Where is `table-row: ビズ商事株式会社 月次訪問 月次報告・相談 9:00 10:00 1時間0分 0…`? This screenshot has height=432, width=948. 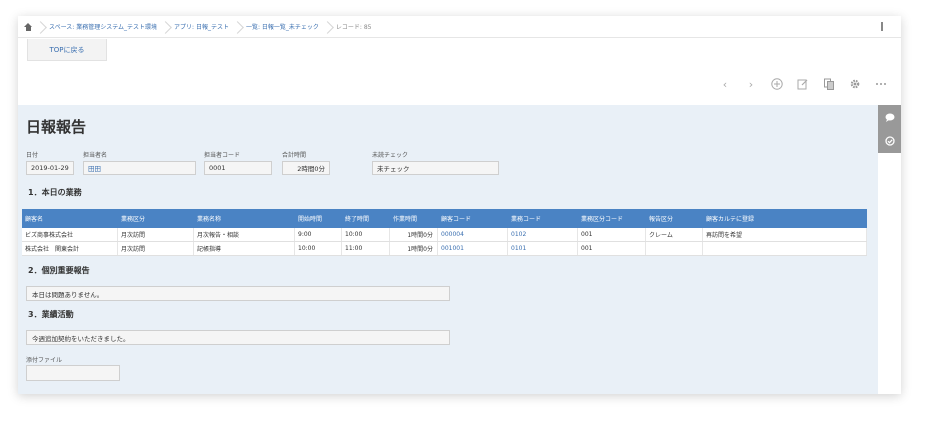
table-row: ビズ商事株式会社 月次訪問 月次報告・相談 9:00 10:00 1時間0分 0… is located at coordinates (444, 235).